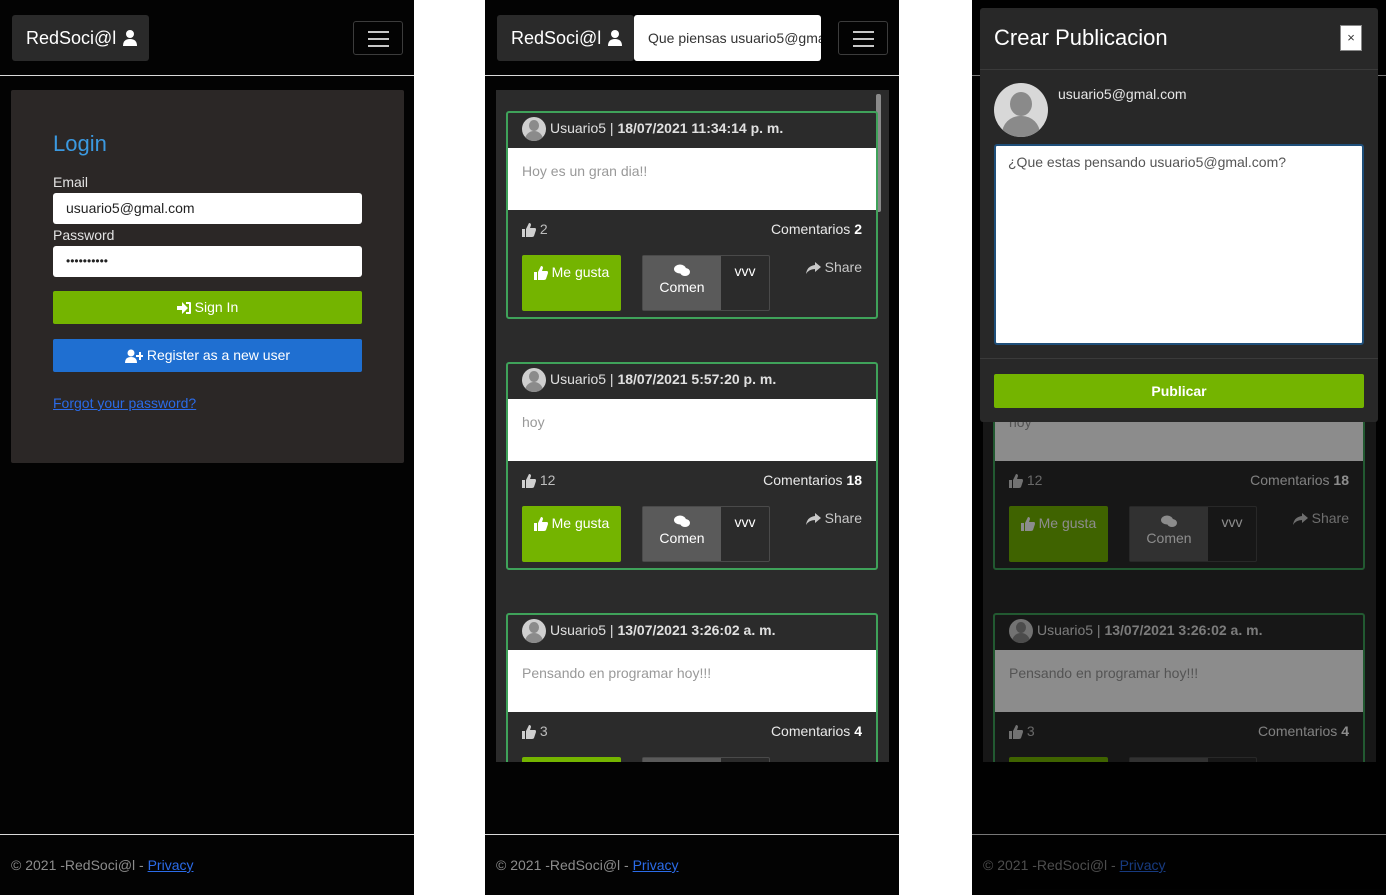 Image resolution: width=1386 pixels, height=895 pixels. I want to click on comments-count: Comentarios 18, so click(812, 480).